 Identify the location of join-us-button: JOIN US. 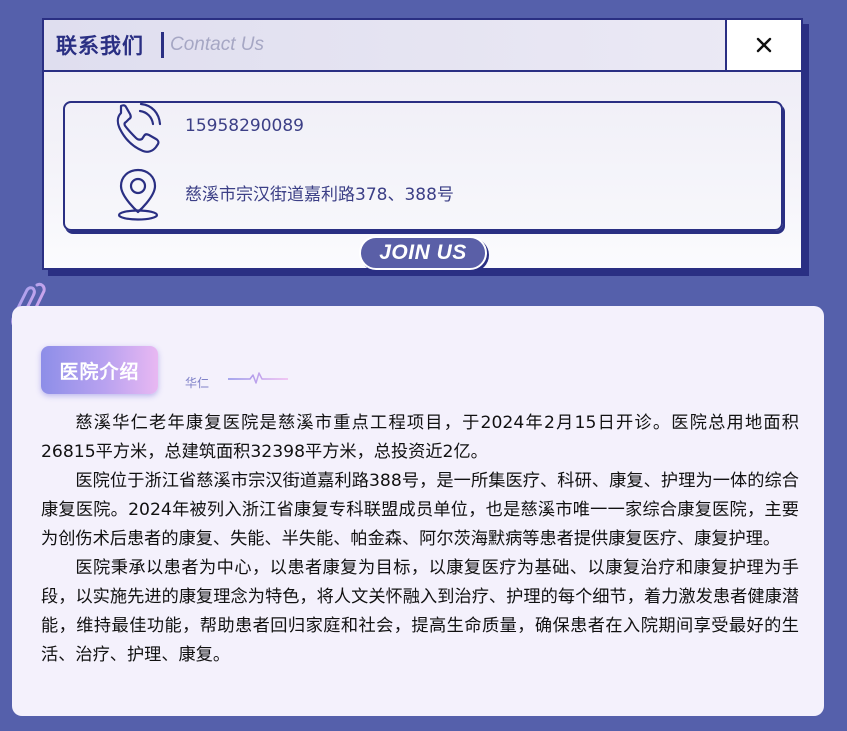
(423, 253).